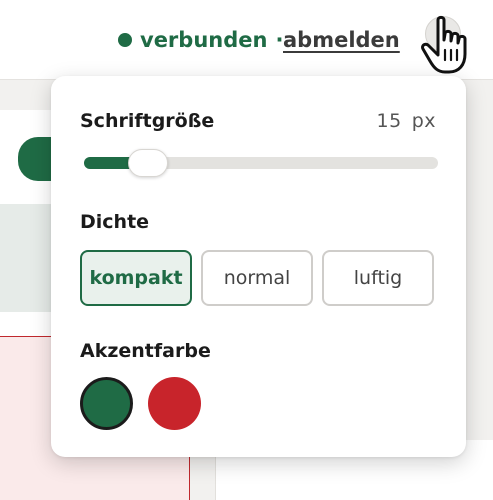  Describe the element at coordinates (389, 121) in the screenshot. I see `font-size-value: 15` at that location.